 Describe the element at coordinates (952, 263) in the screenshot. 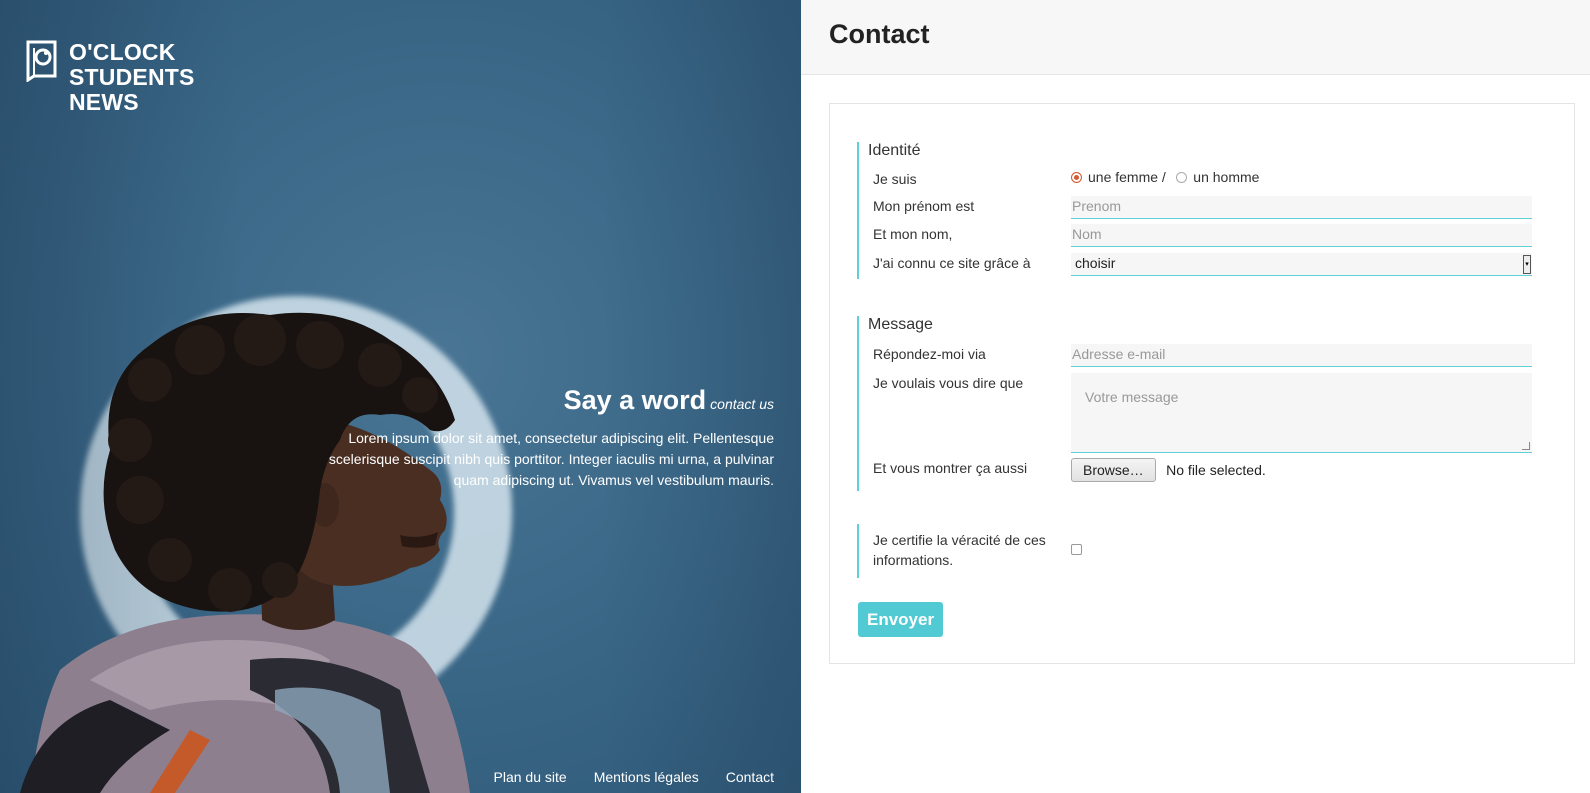

I see `source-label: J'ai connu ce site grâce à` at that location.